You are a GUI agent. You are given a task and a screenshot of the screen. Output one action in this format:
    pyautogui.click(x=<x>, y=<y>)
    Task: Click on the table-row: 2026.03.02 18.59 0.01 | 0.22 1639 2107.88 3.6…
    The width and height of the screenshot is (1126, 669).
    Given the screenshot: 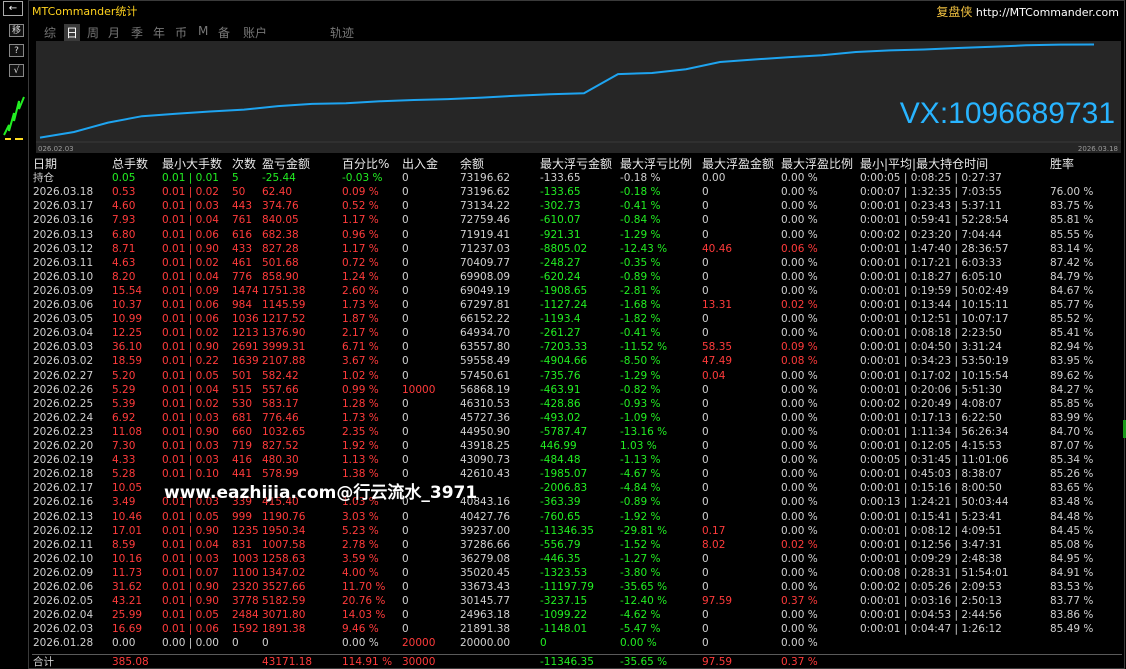 What is the action you would take?
    pyautogui.click(x=577, y=361)
    